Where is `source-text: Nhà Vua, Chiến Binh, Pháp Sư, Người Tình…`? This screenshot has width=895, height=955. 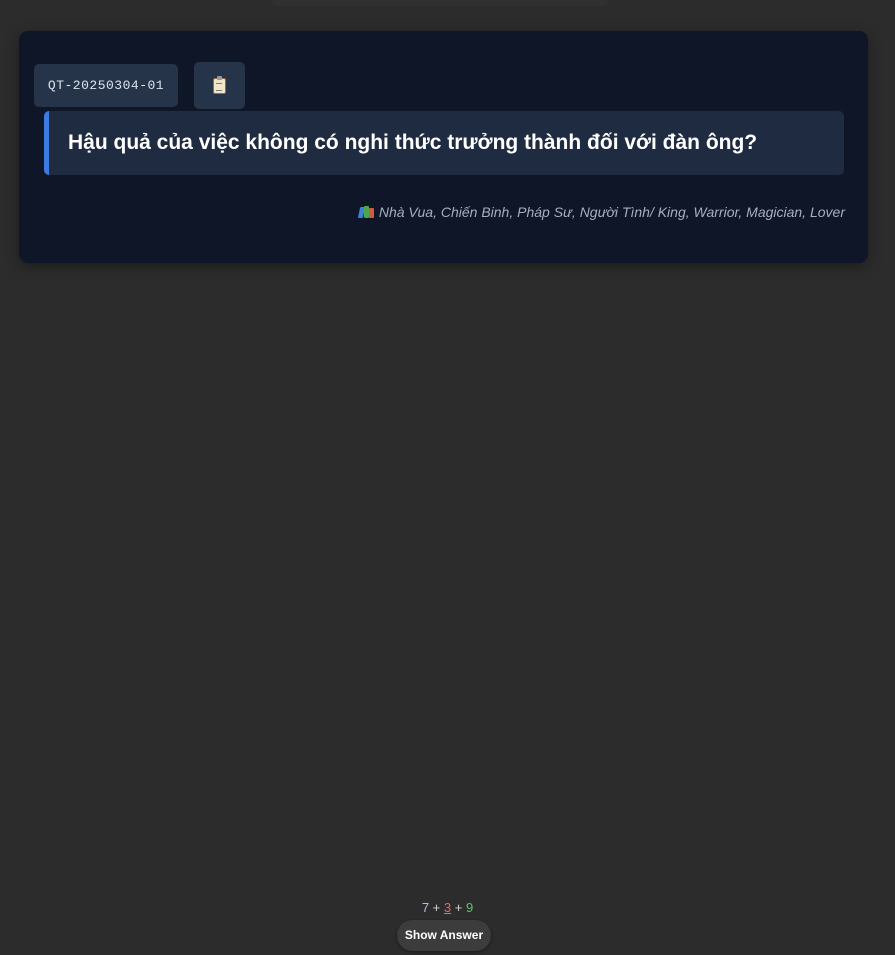 source-text: Nhà Vua, Chiến Binh, Pháp Sư, Người Tình… is located at coordinates (611, 212).